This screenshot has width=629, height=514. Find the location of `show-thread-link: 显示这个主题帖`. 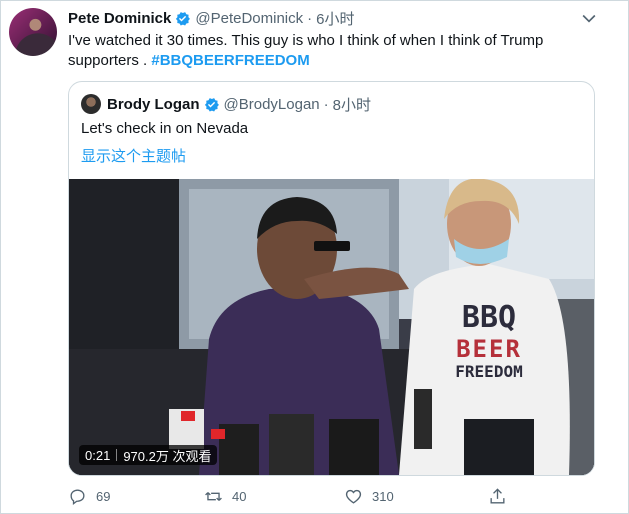

show-thread-link: 显示这个主题帖 is located at coordinates (133, 155).